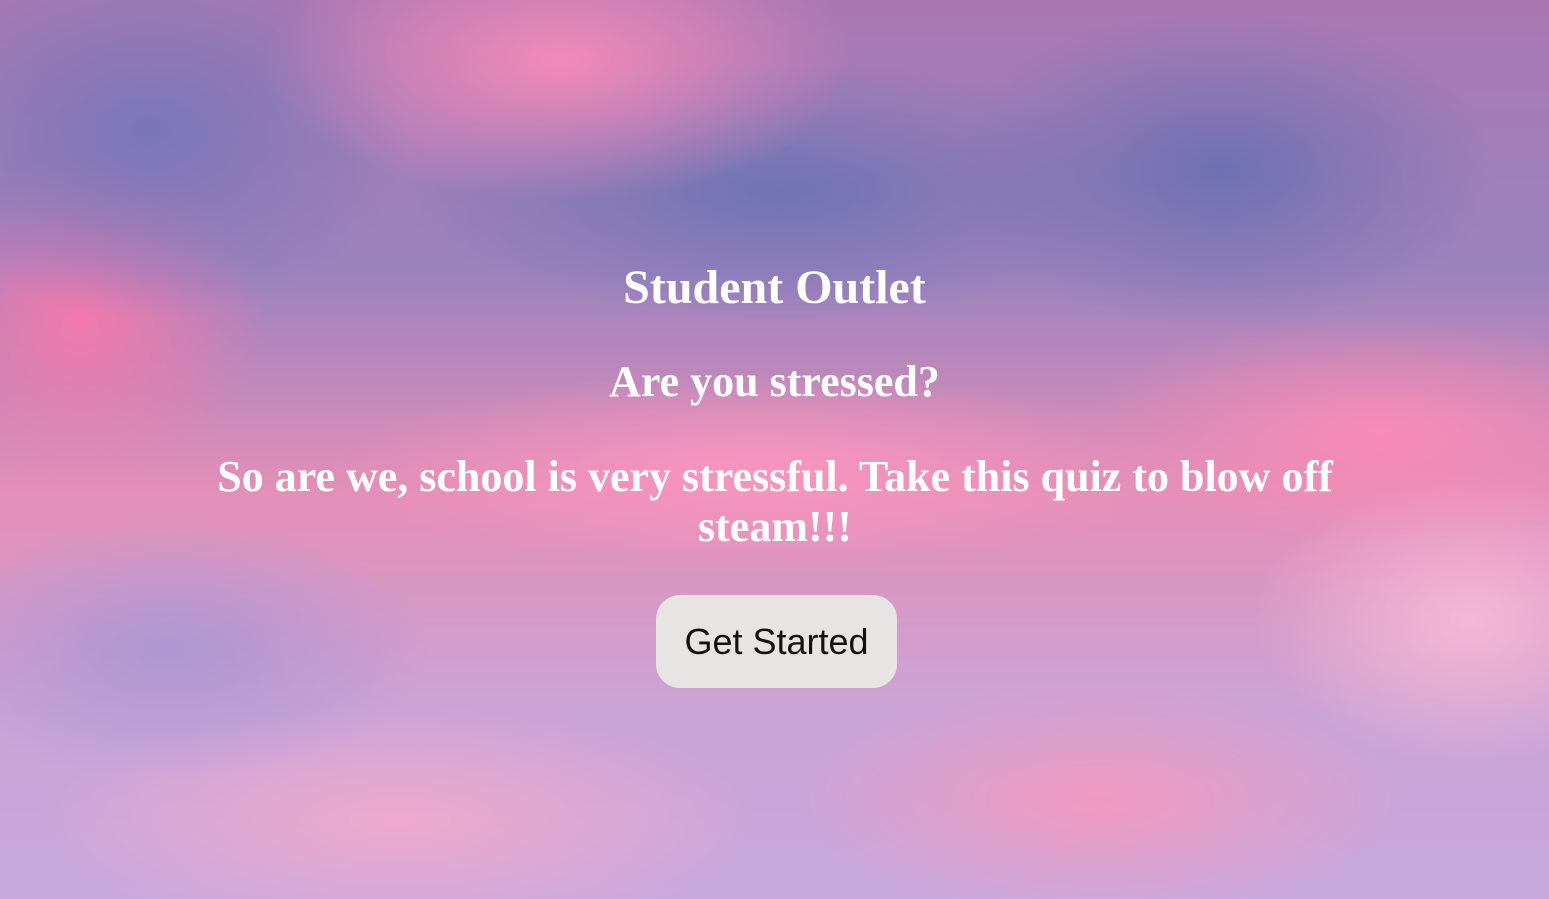 This screenshot has width=1549, height=899. Describe the element at coordinates (776, 641) in the screenshot. I see `get-started-button: Get Started` at that location.